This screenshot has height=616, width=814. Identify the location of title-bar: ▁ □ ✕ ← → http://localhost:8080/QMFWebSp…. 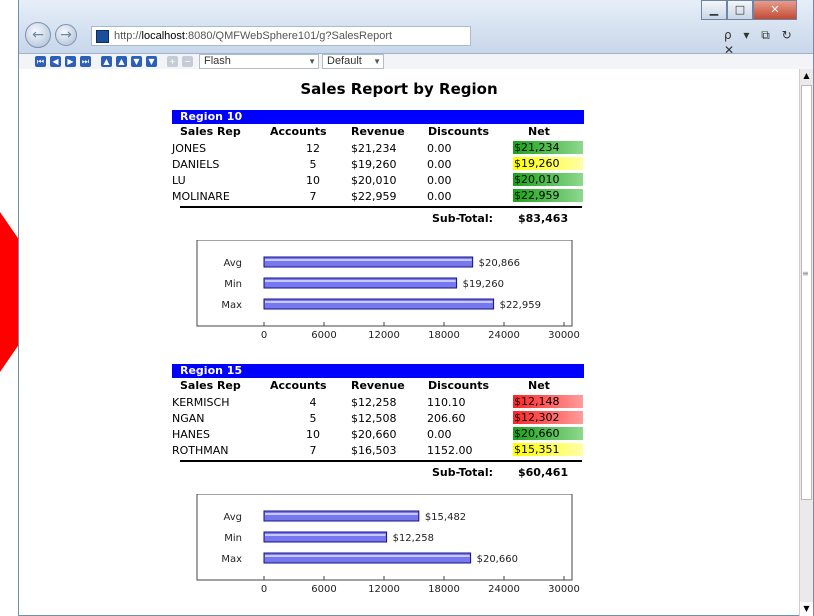
(416, 28).